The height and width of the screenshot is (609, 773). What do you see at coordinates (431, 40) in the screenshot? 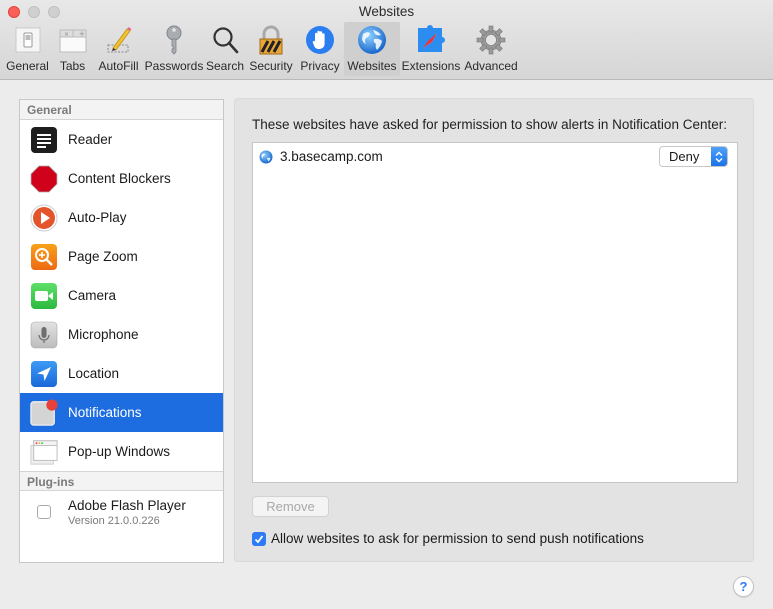
I see `puzzle-compass-icon` at bounding box center [431, 40].